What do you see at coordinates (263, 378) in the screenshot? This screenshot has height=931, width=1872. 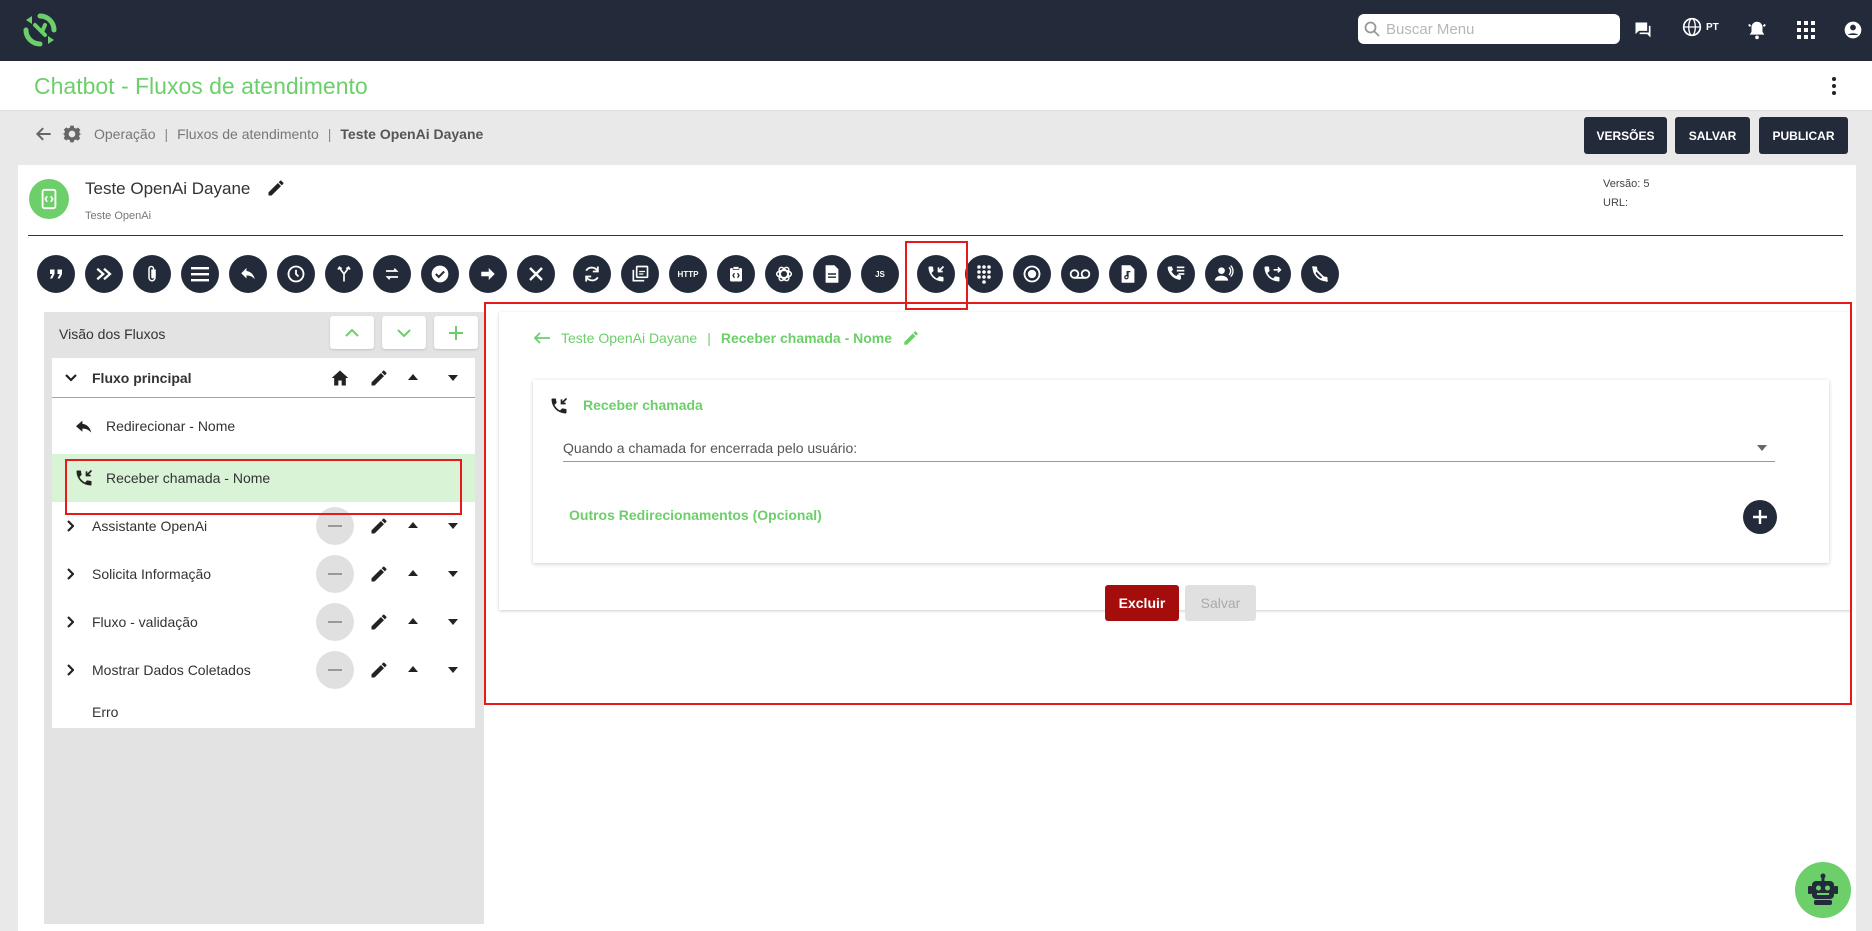 I see `tree-row-main-flow: Fluxo principal` at bounding box center [263, 378].